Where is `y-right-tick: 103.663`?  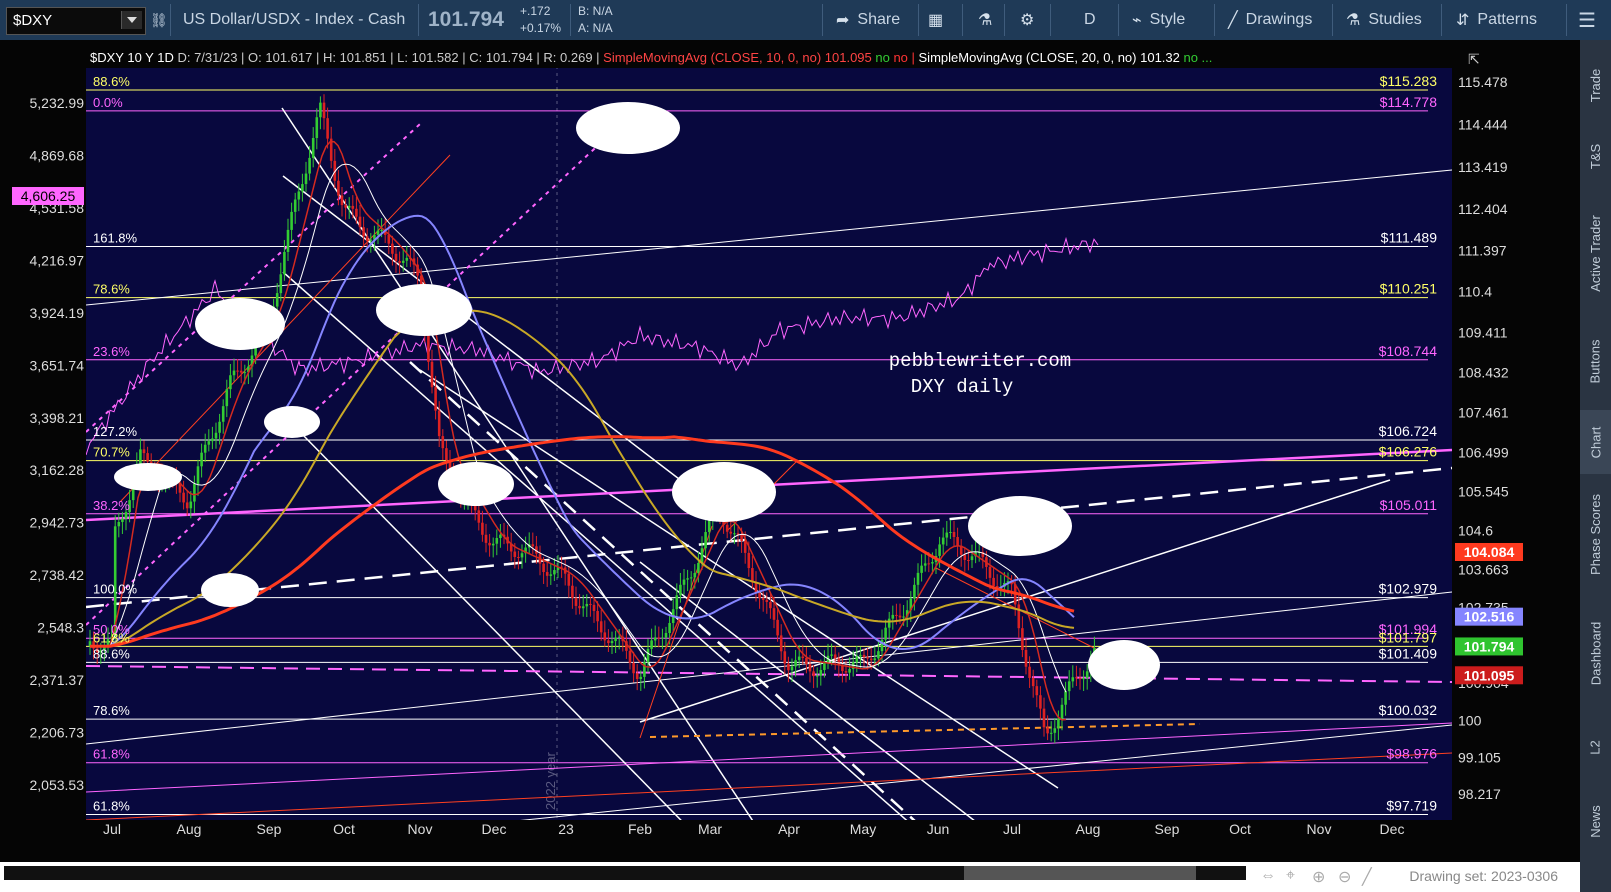 y-right-tick: 103.663 is located at coordinates (1483, 569).